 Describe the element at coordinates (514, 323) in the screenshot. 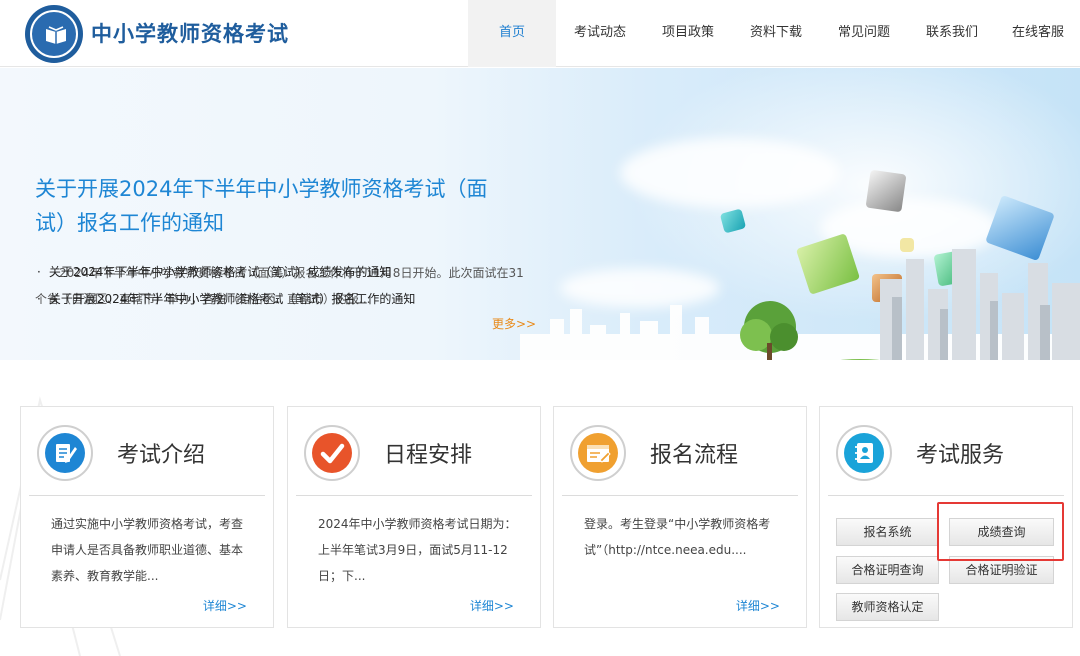

I see `more-news-link: 更多>>` at that location.